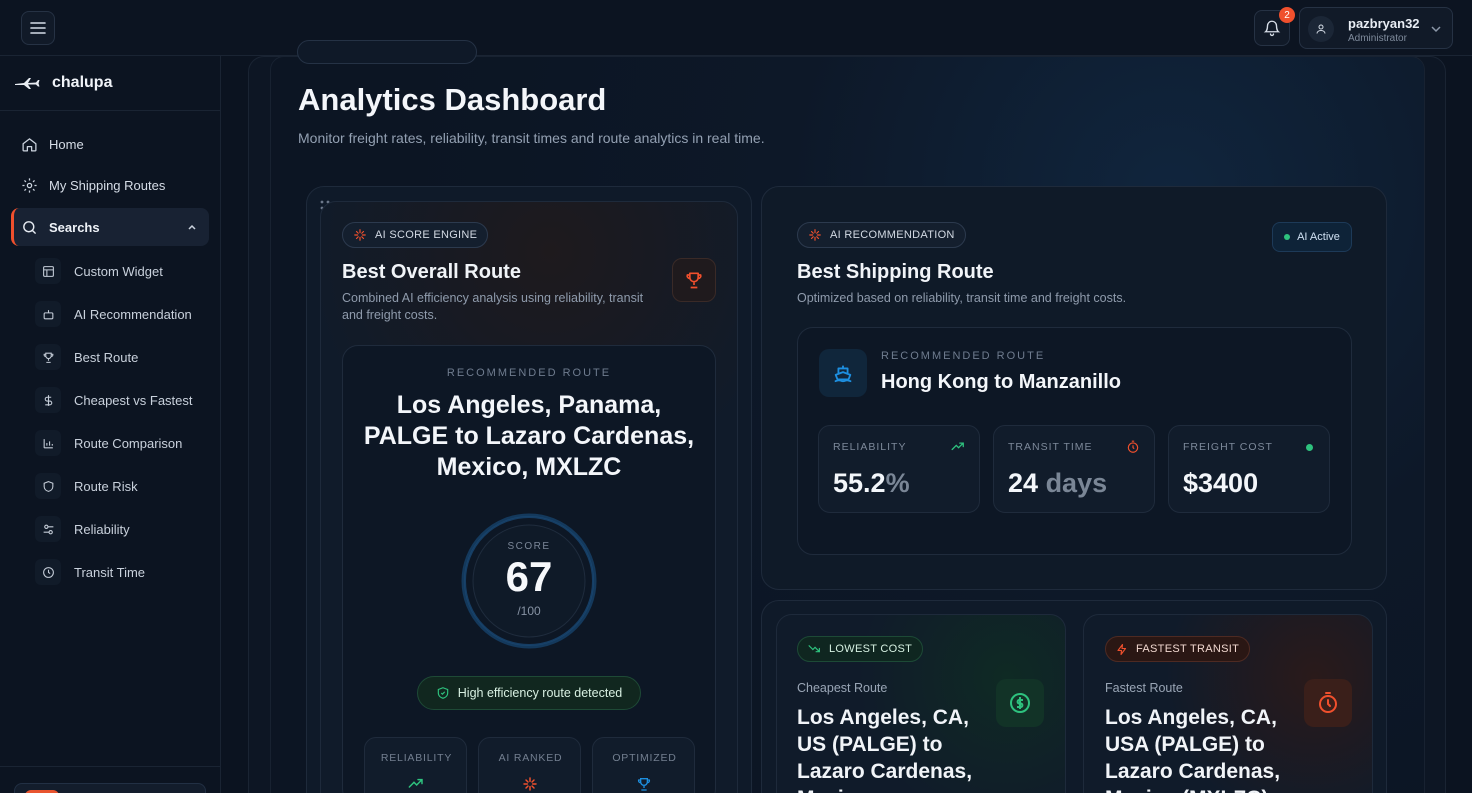 The image size is (1472, 793). Describe the element at coordinates (1377, 38) in the screenshot. I see `user-role: Administrator` at that location.